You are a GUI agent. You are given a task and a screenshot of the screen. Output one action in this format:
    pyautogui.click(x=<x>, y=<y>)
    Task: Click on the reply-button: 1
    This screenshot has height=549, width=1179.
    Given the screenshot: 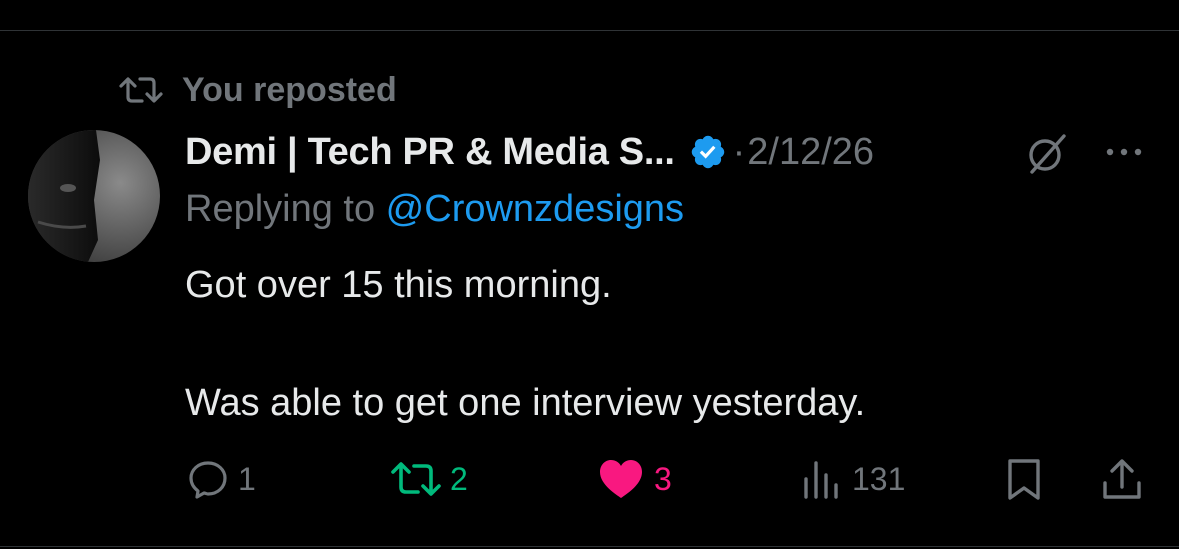 What is the action you would take?
    pyautogui.click(x=221, y=479)
    